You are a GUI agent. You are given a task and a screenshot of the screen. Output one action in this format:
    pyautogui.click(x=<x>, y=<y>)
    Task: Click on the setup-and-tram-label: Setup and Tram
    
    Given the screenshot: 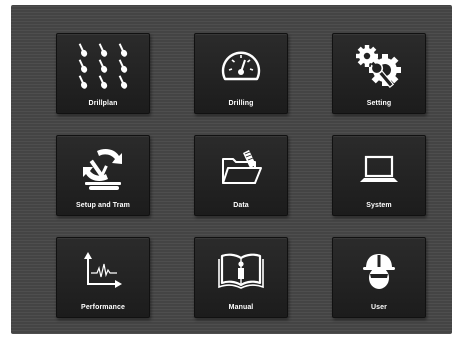 What is the action you would take?
    pyautogui.click(x=103, y=205)
    